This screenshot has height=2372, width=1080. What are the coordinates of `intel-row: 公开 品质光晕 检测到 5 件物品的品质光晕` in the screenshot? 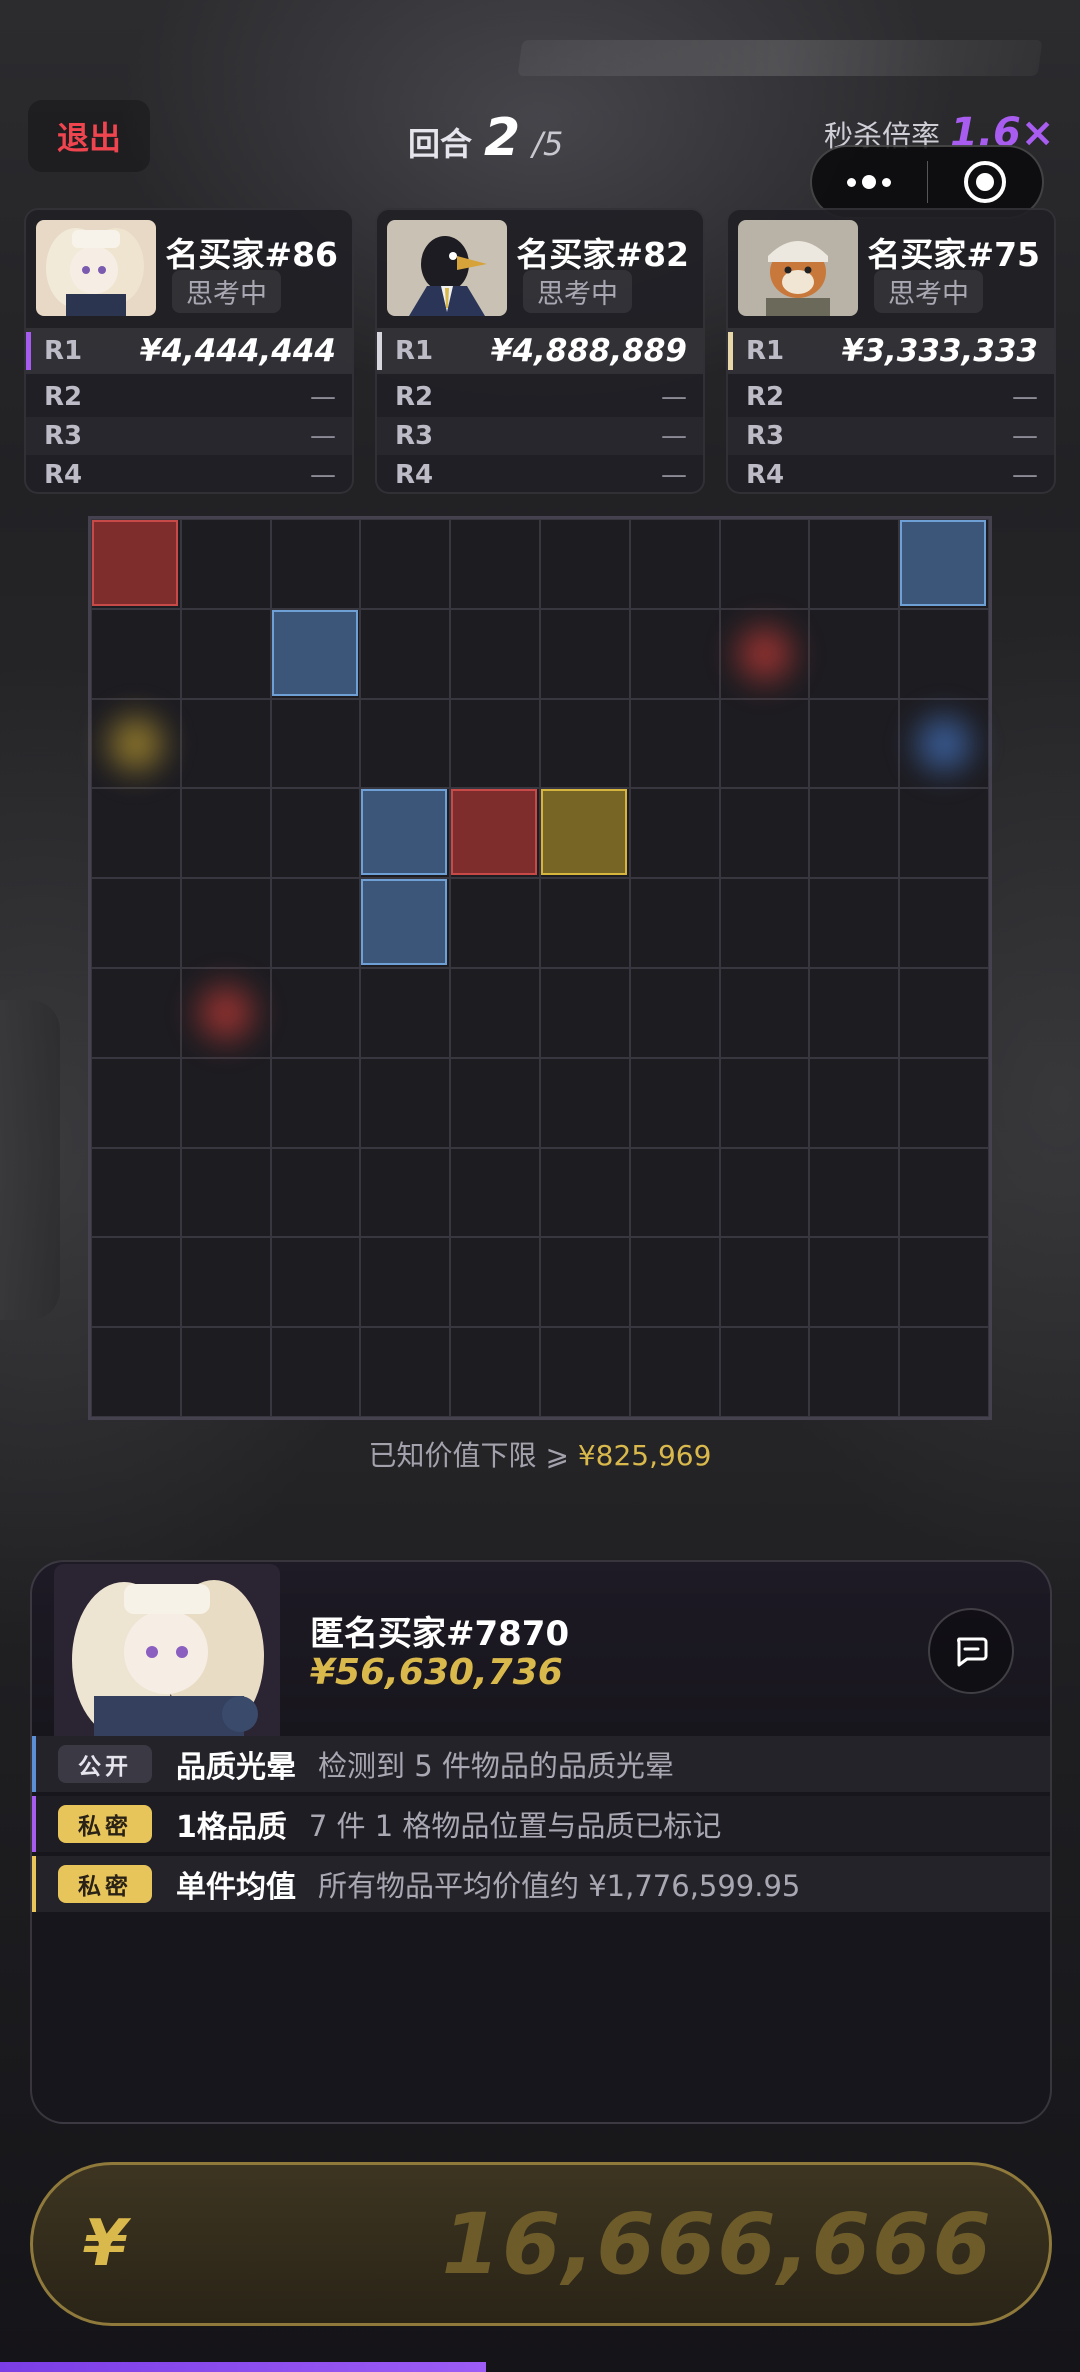 It's located at (541, 1764).